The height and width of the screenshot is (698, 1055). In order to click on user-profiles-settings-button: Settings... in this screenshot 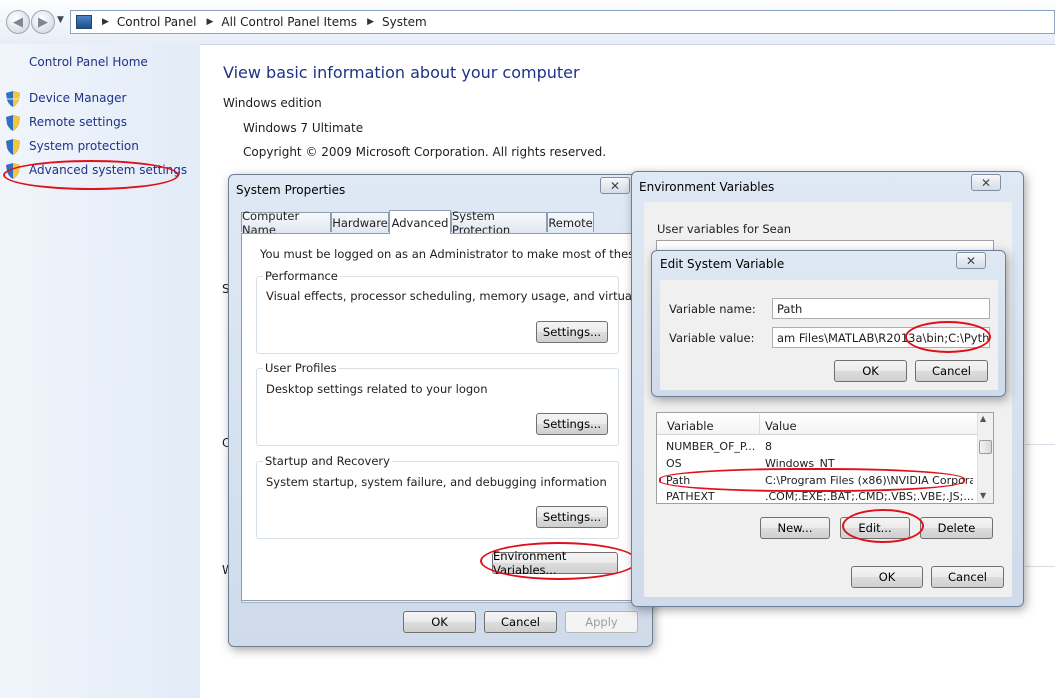, I will do `click(572, 424)`.